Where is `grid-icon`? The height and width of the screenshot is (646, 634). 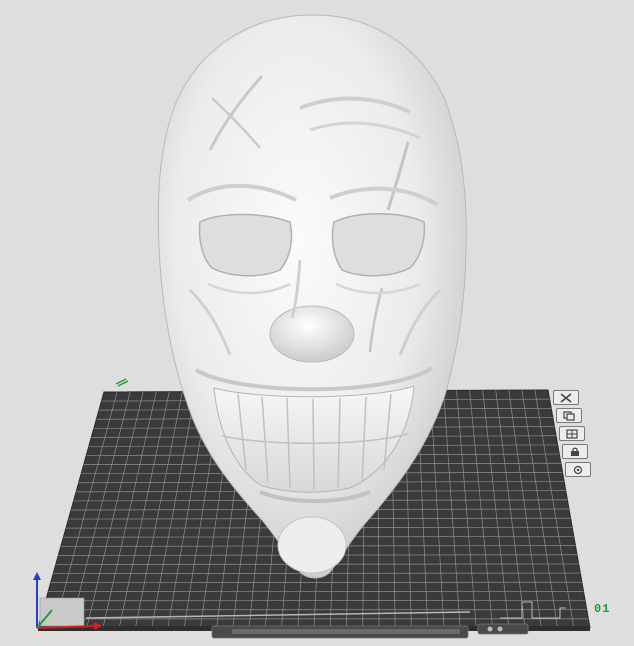
grid-icon is located at coordinates (572, 433).